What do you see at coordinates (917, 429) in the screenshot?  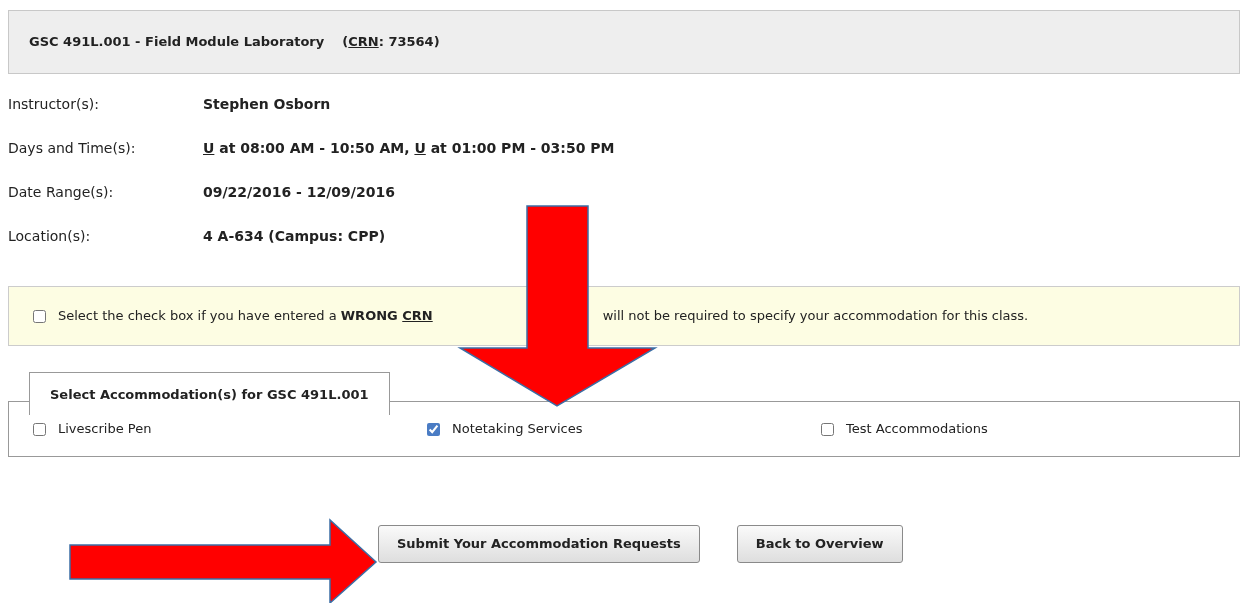 I see `checkbox-label: Test Accommodations` at bounding box center [917, 429].